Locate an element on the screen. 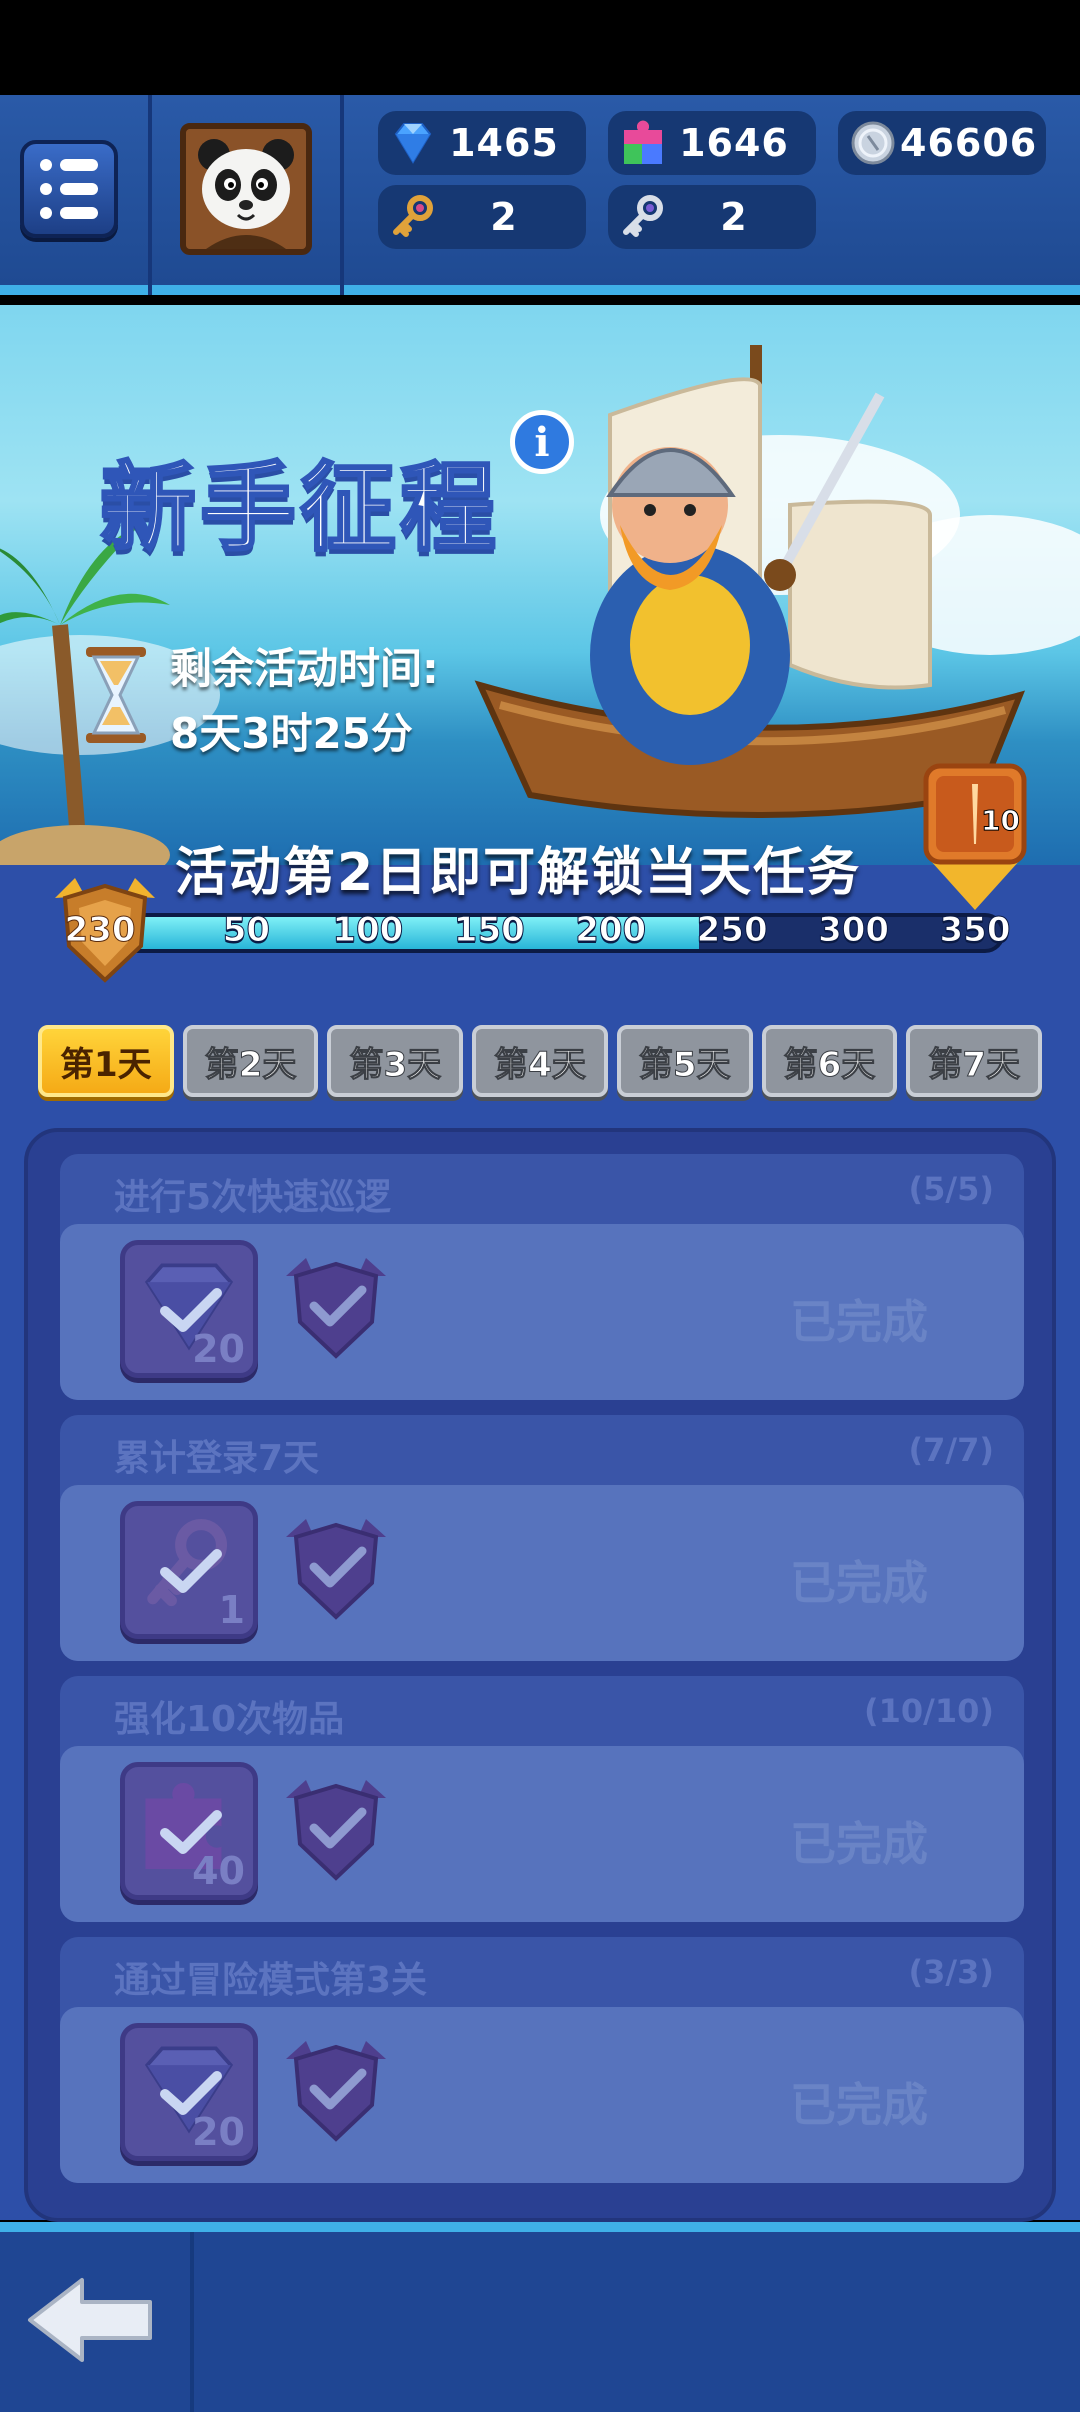 The width and height of the screenshot is (1080, 2412). task-progress-count: (10/10) is located at coordinates (929, 1711).